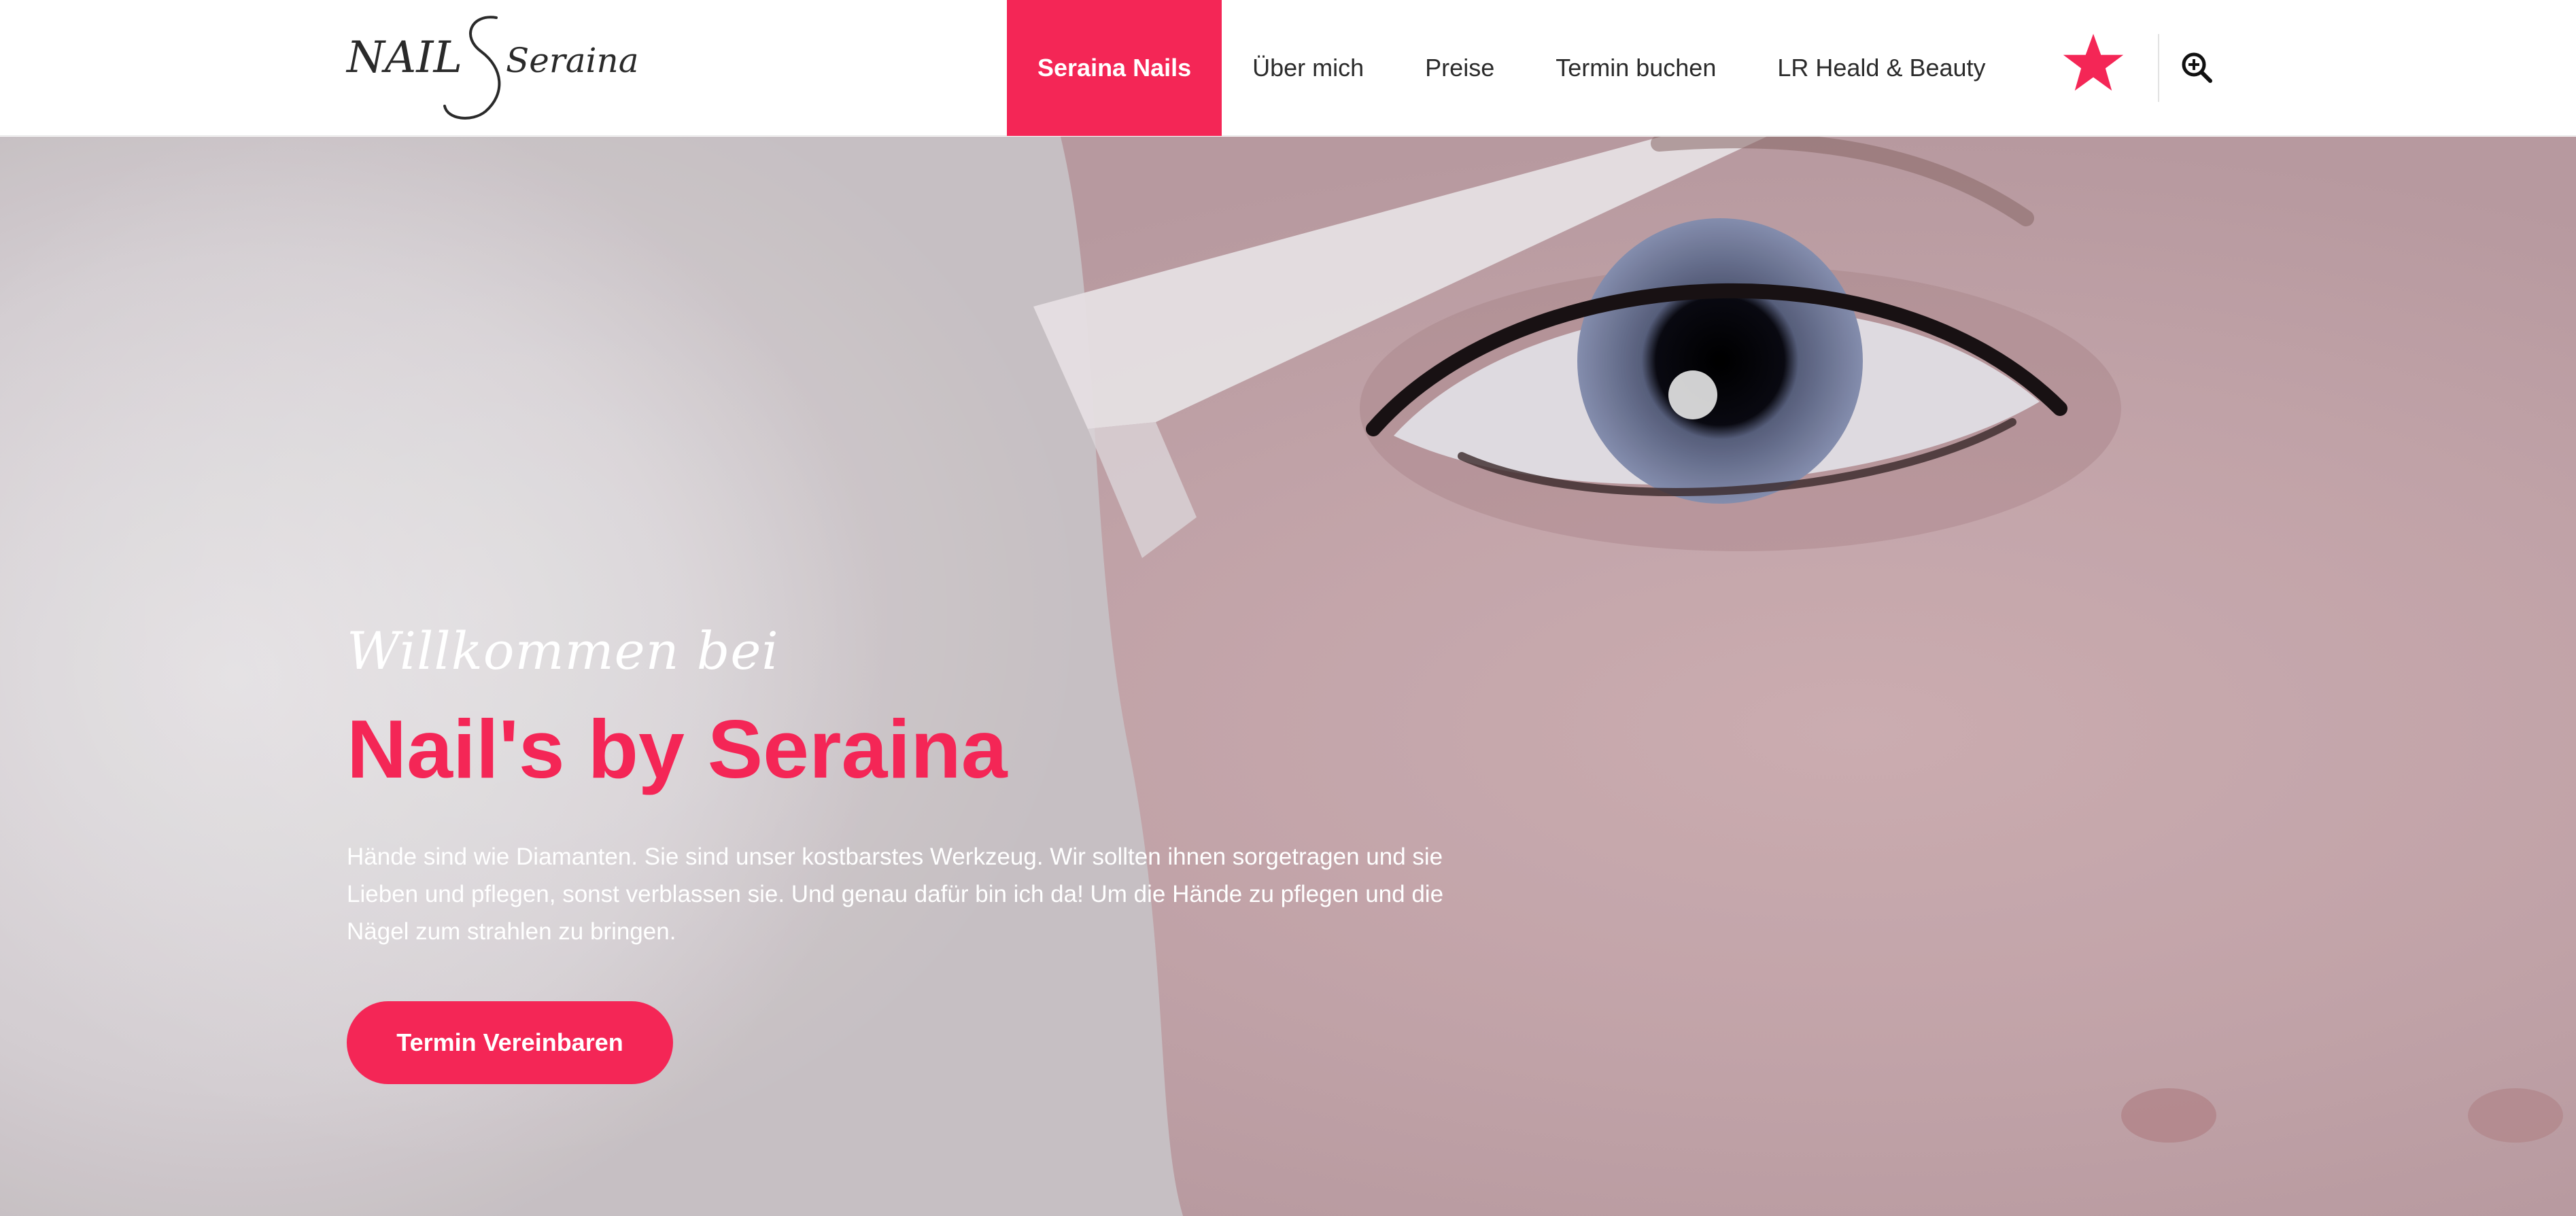 The image size is (2576, 1216). What do you see at coordinates (572, 60) in the screenshot?
I see `logo-text-right: Seraina` at bounding box center [572, 60].